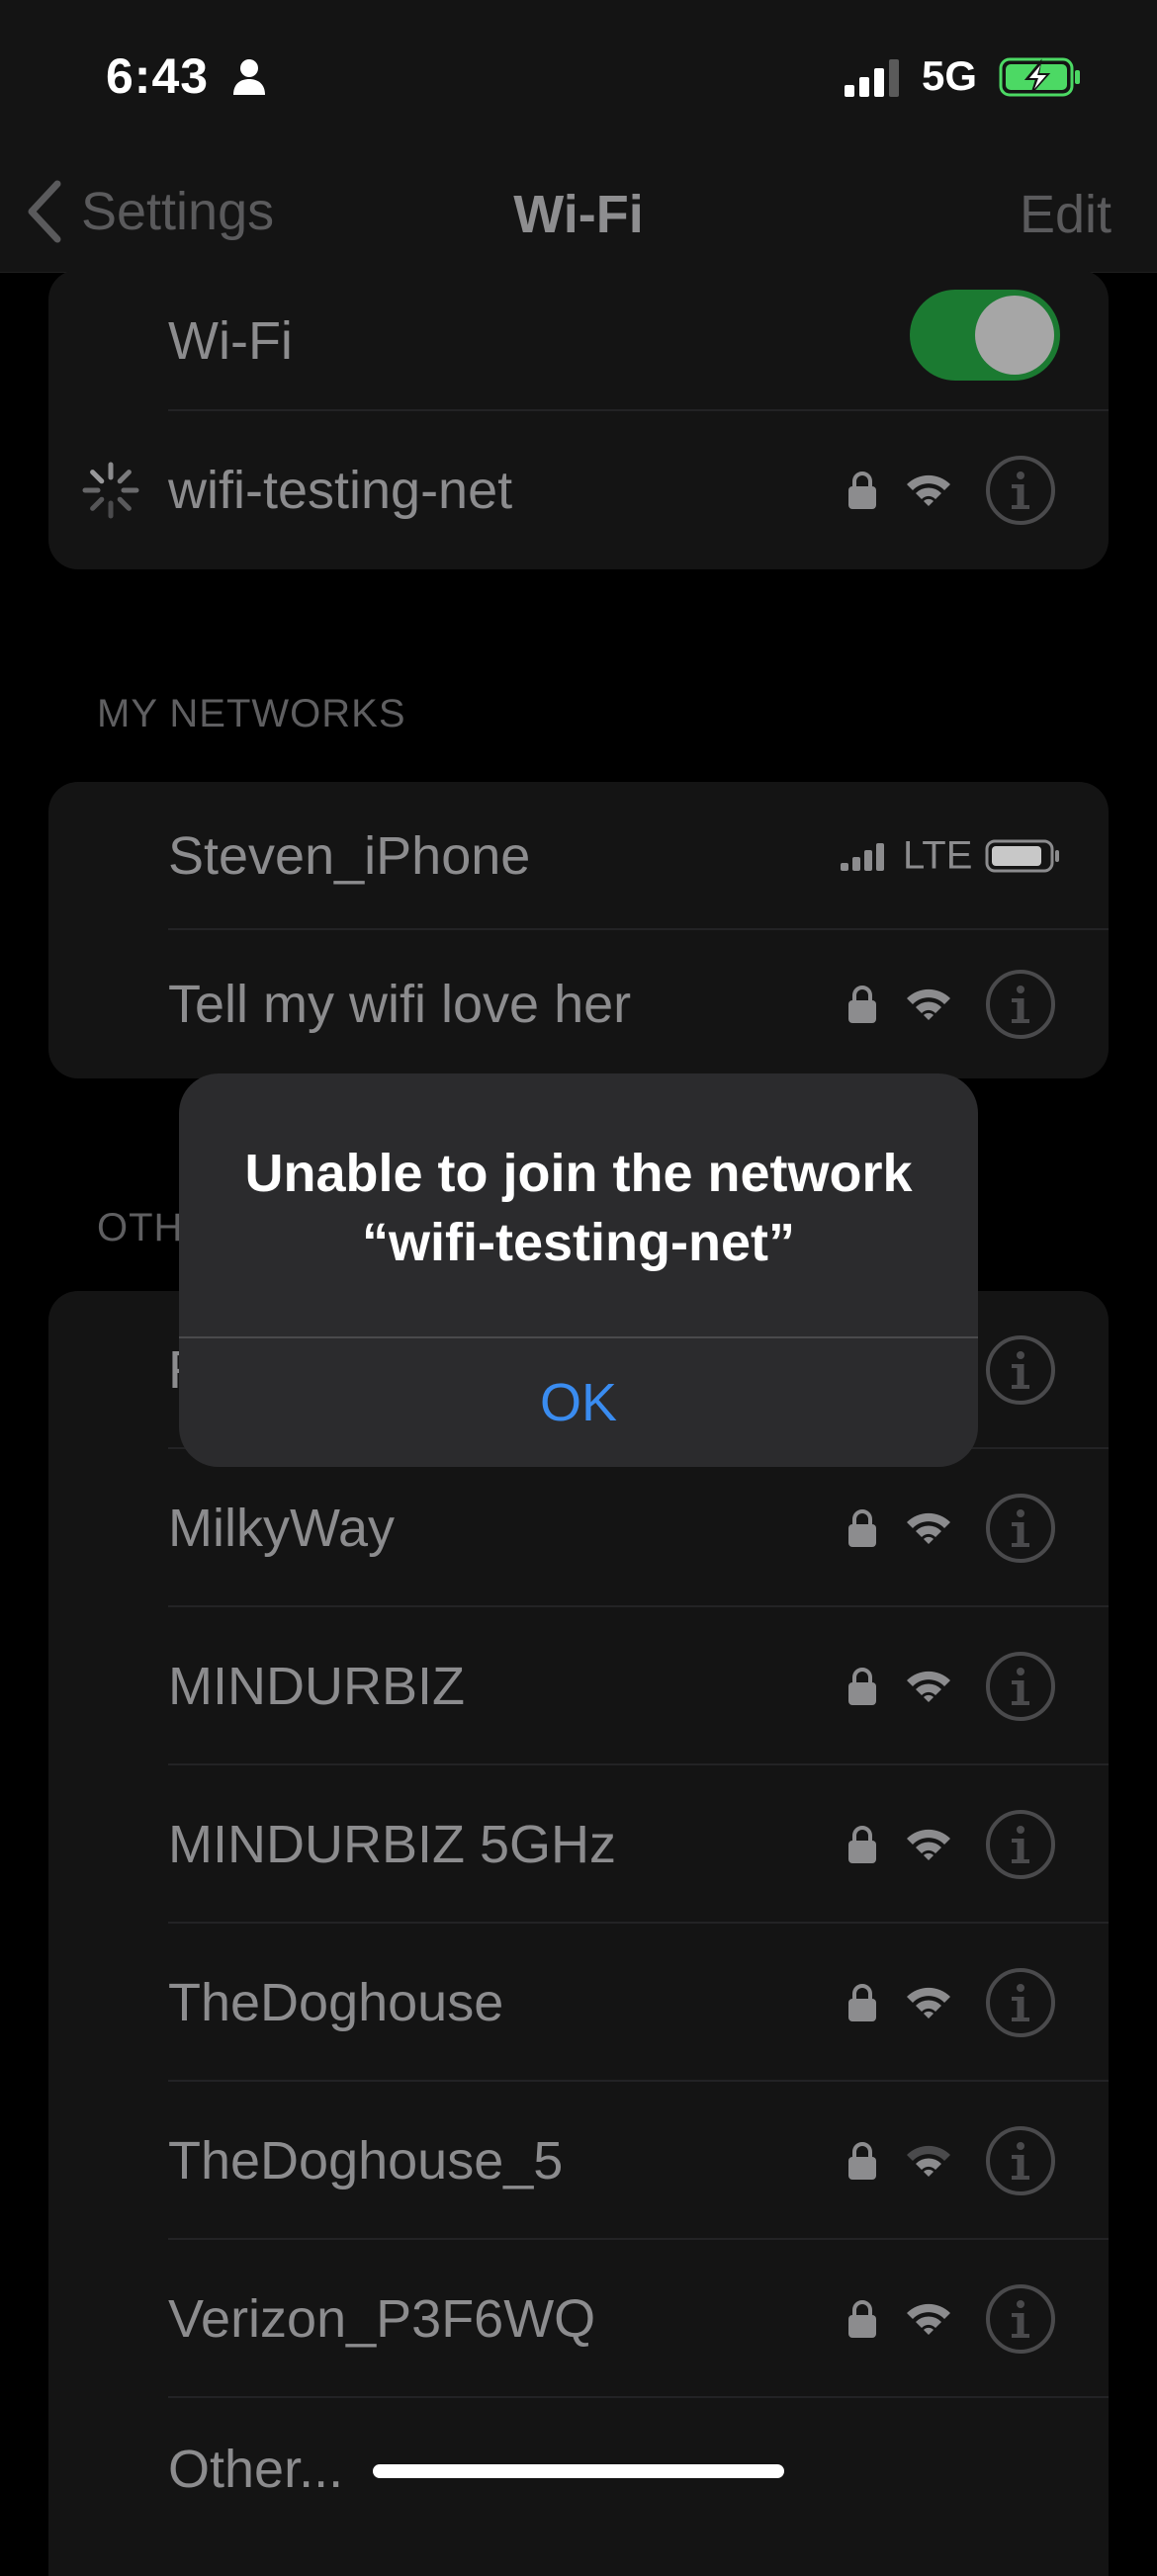 Image resolution: width=1157 pixels, height=2576 pixels. What do you see at coordinates (578, 1242) in the screenshot?
I see `alert-title-line2: “wifi-testing-net”` at bounding box center [578, 1242].